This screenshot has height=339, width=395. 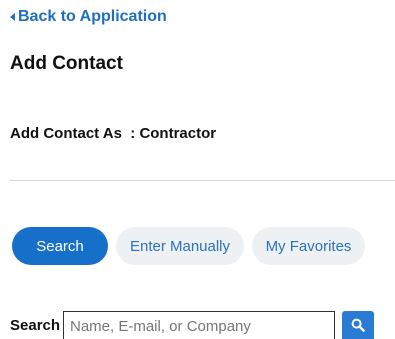 I want to click on tab-enter-manually: Enter Manually, so click(x=180, y=246).